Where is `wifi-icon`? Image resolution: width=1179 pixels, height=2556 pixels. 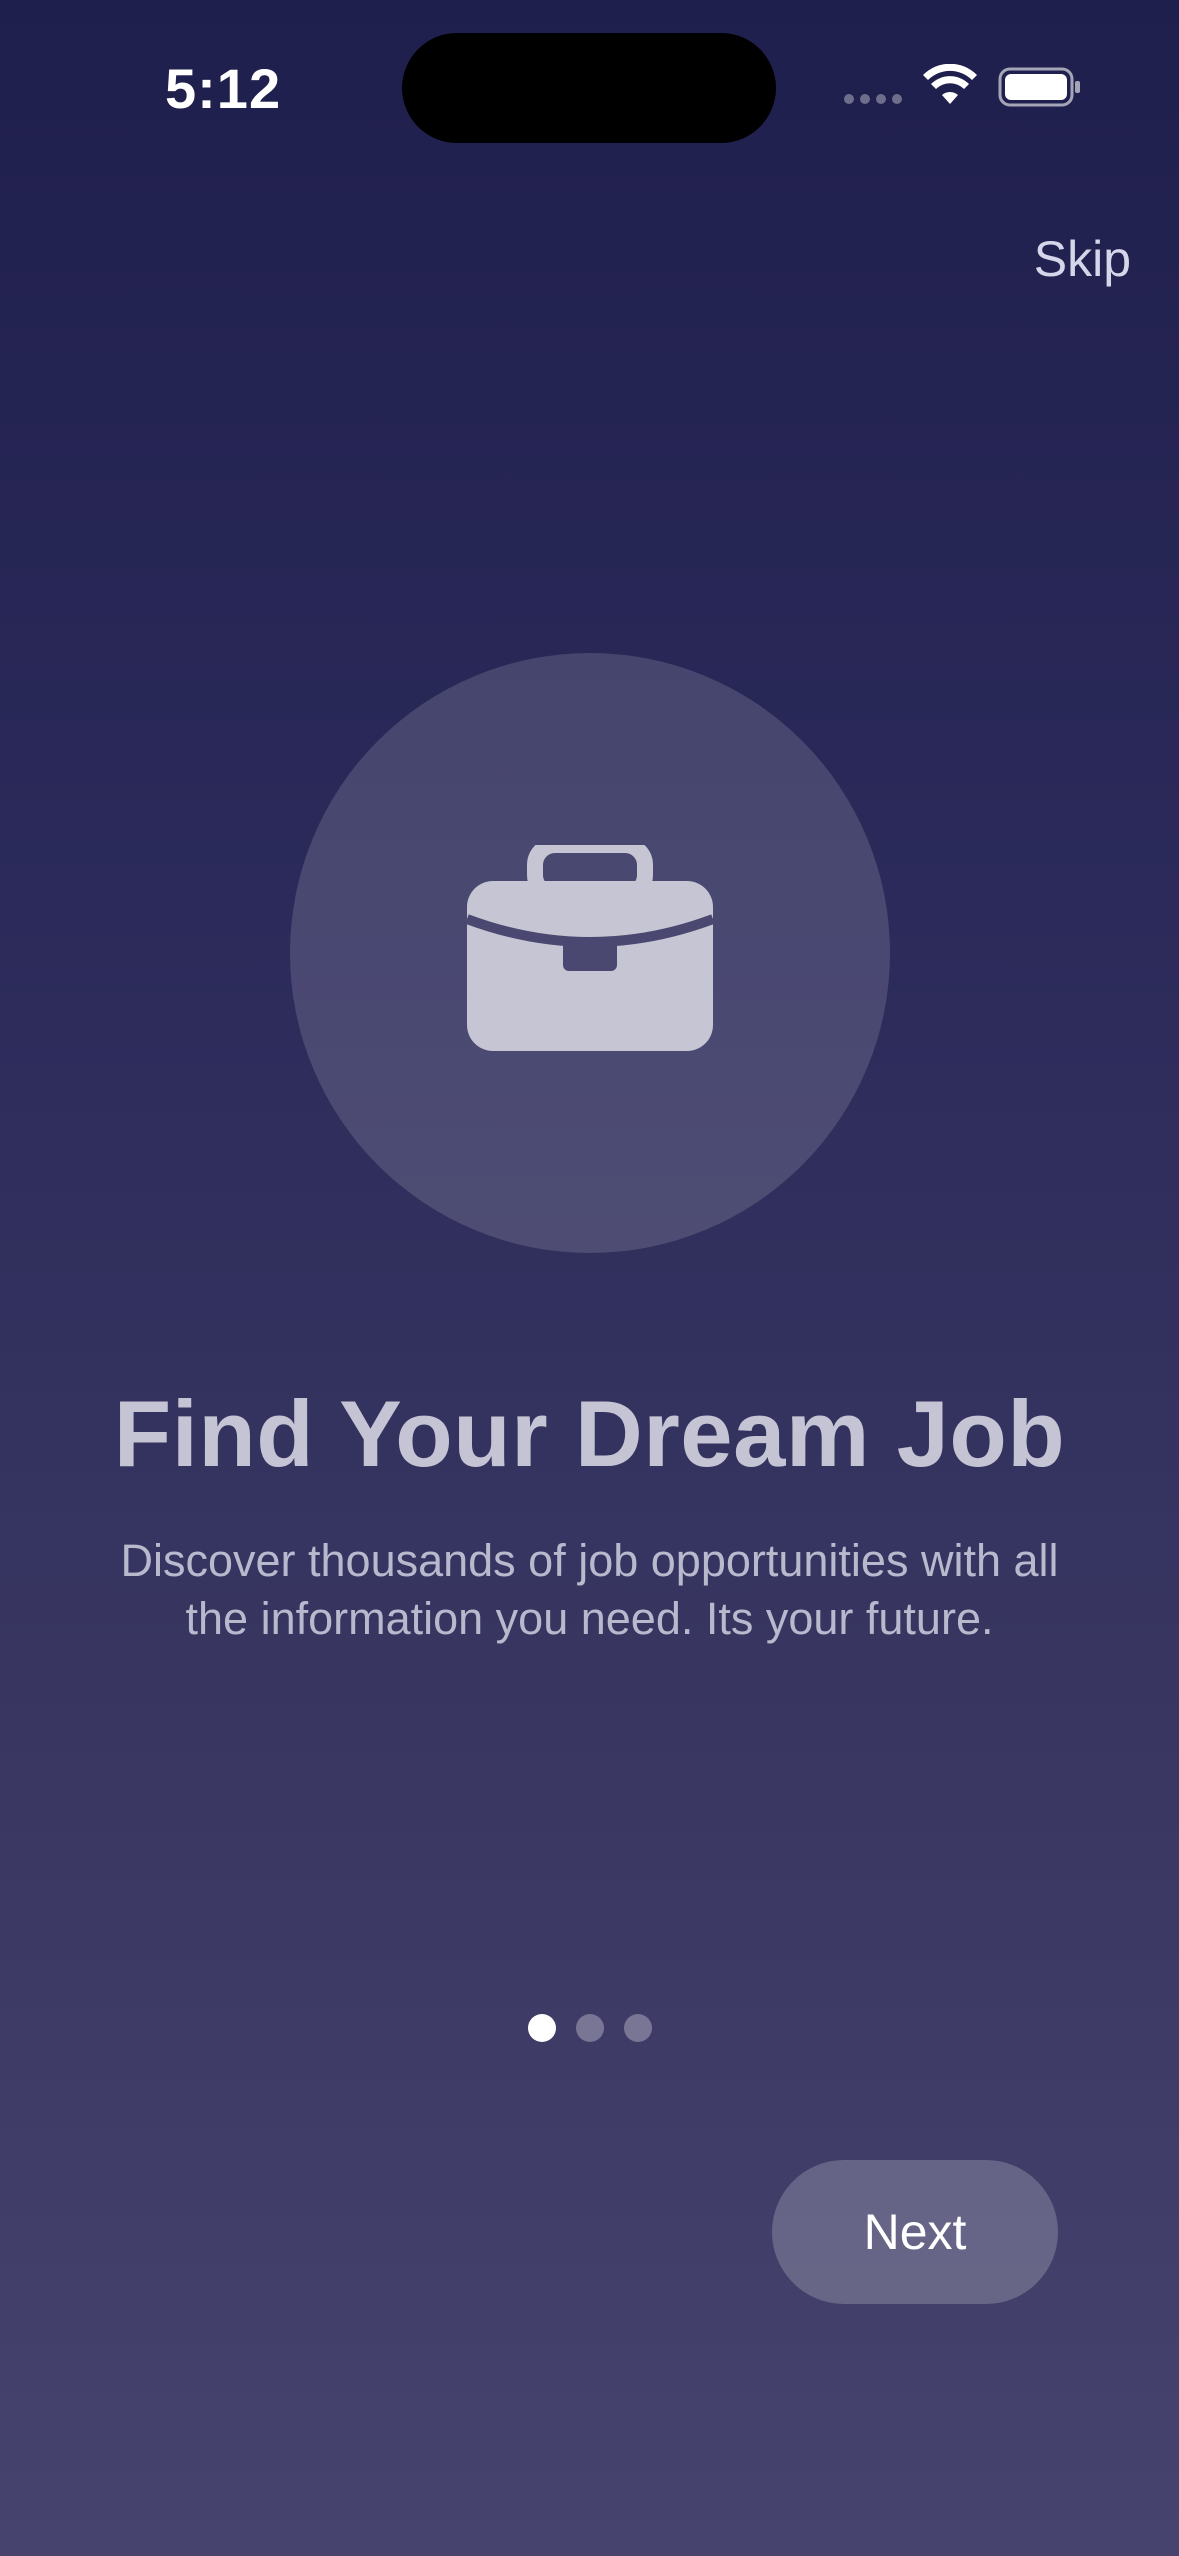 wifi-icon is located at coordinates (950, 84).